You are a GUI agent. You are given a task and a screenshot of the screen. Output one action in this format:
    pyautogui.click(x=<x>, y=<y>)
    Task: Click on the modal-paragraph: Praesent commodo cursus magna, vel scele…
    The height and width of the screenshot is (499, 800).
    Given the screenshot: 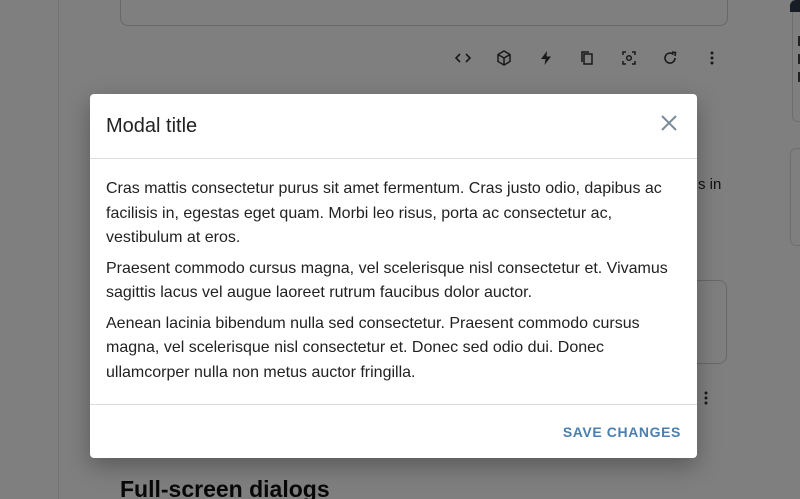 What is the action you would take?
    pyautogui.click(x=387, y=280)
    